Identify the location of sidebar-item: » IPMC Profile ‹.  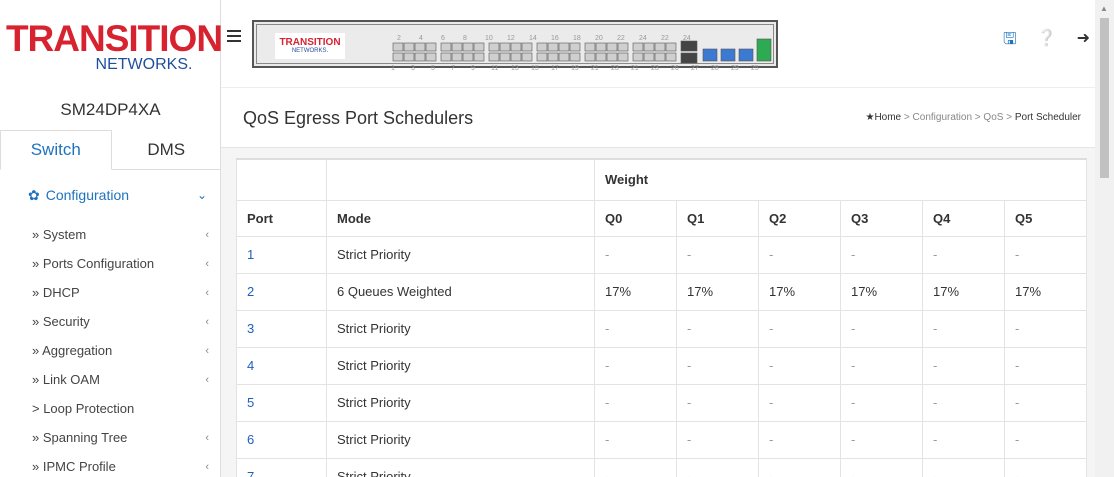
(110, 464).